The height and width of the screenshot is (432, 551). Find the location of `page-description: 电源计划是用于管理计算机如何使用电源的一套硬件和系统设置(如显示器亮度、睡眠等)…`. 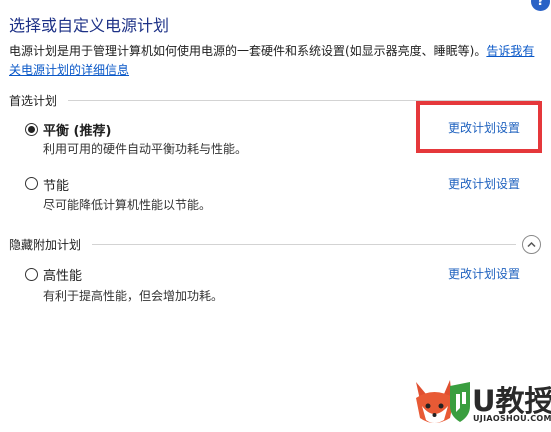

page-description: 电源计划是用于管理计算机如何使用电源的一套硬件和系统设置(如显示器亮度、睡眠等)… is located at coordinates (275, 61).